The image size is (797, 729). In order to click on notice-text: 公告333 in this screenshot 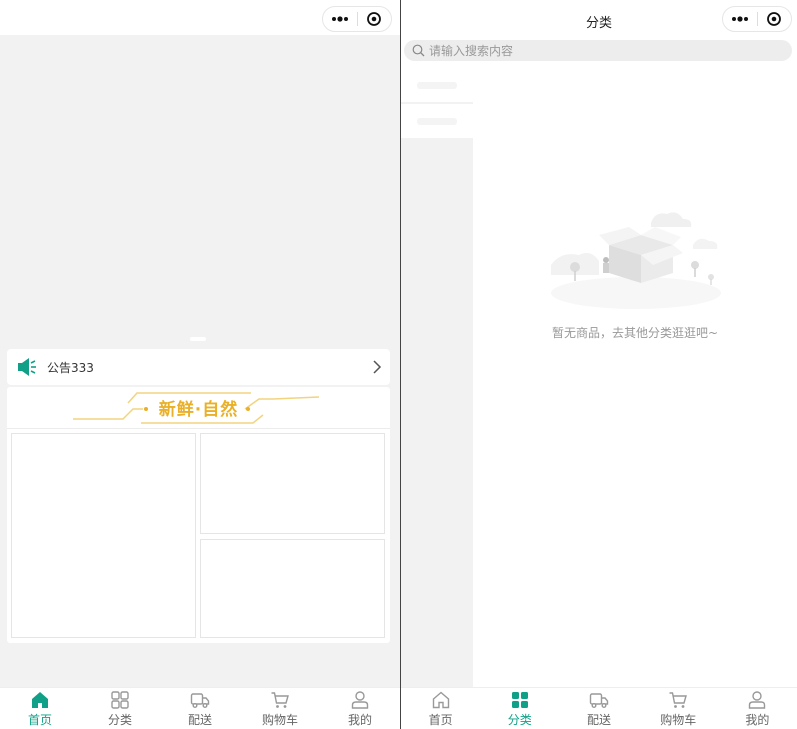, I will do `click(70, 367)`.